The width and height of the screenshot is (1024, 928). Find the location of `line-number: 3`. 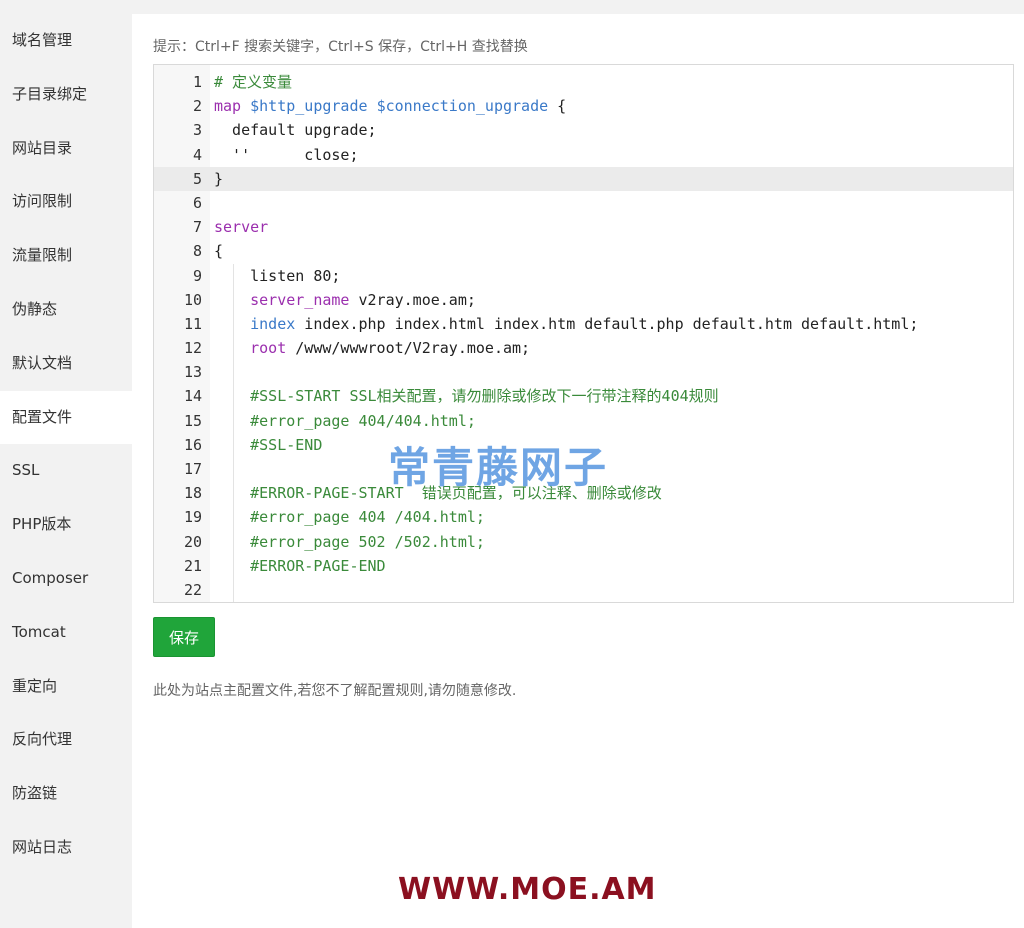

line-number: 3 is located at coordinates (197, 130).